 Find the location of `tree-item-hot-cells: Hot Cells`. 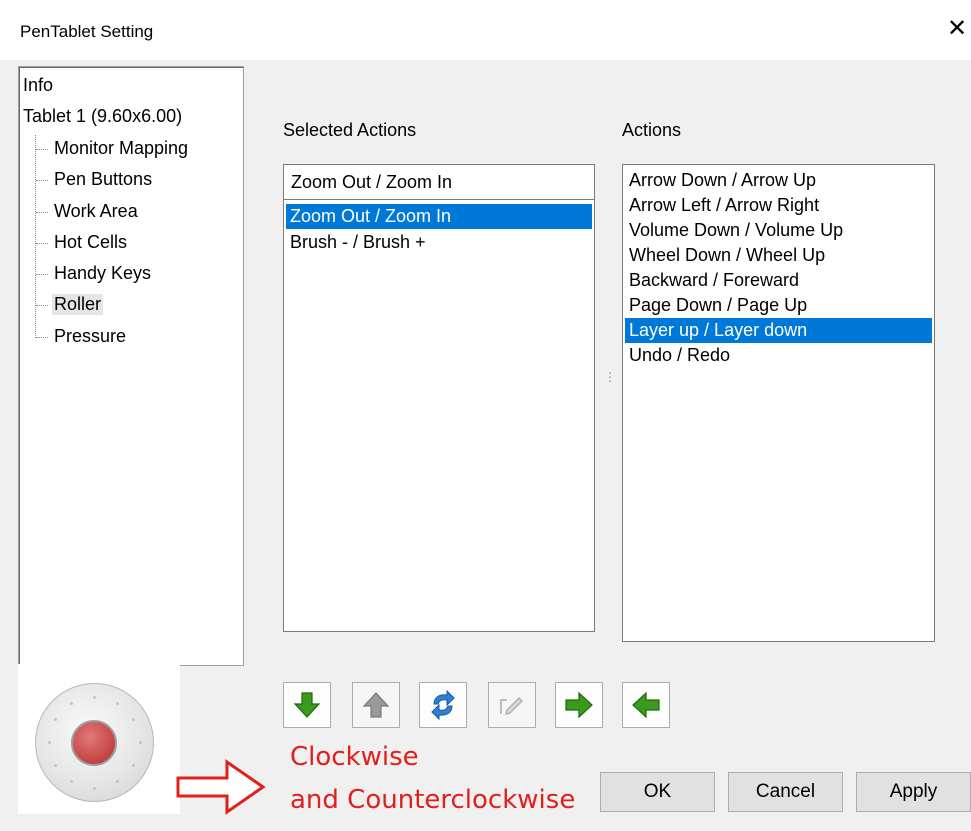

tree-item-hot-cells: Hot Cells is located at coordinates (90, 242).